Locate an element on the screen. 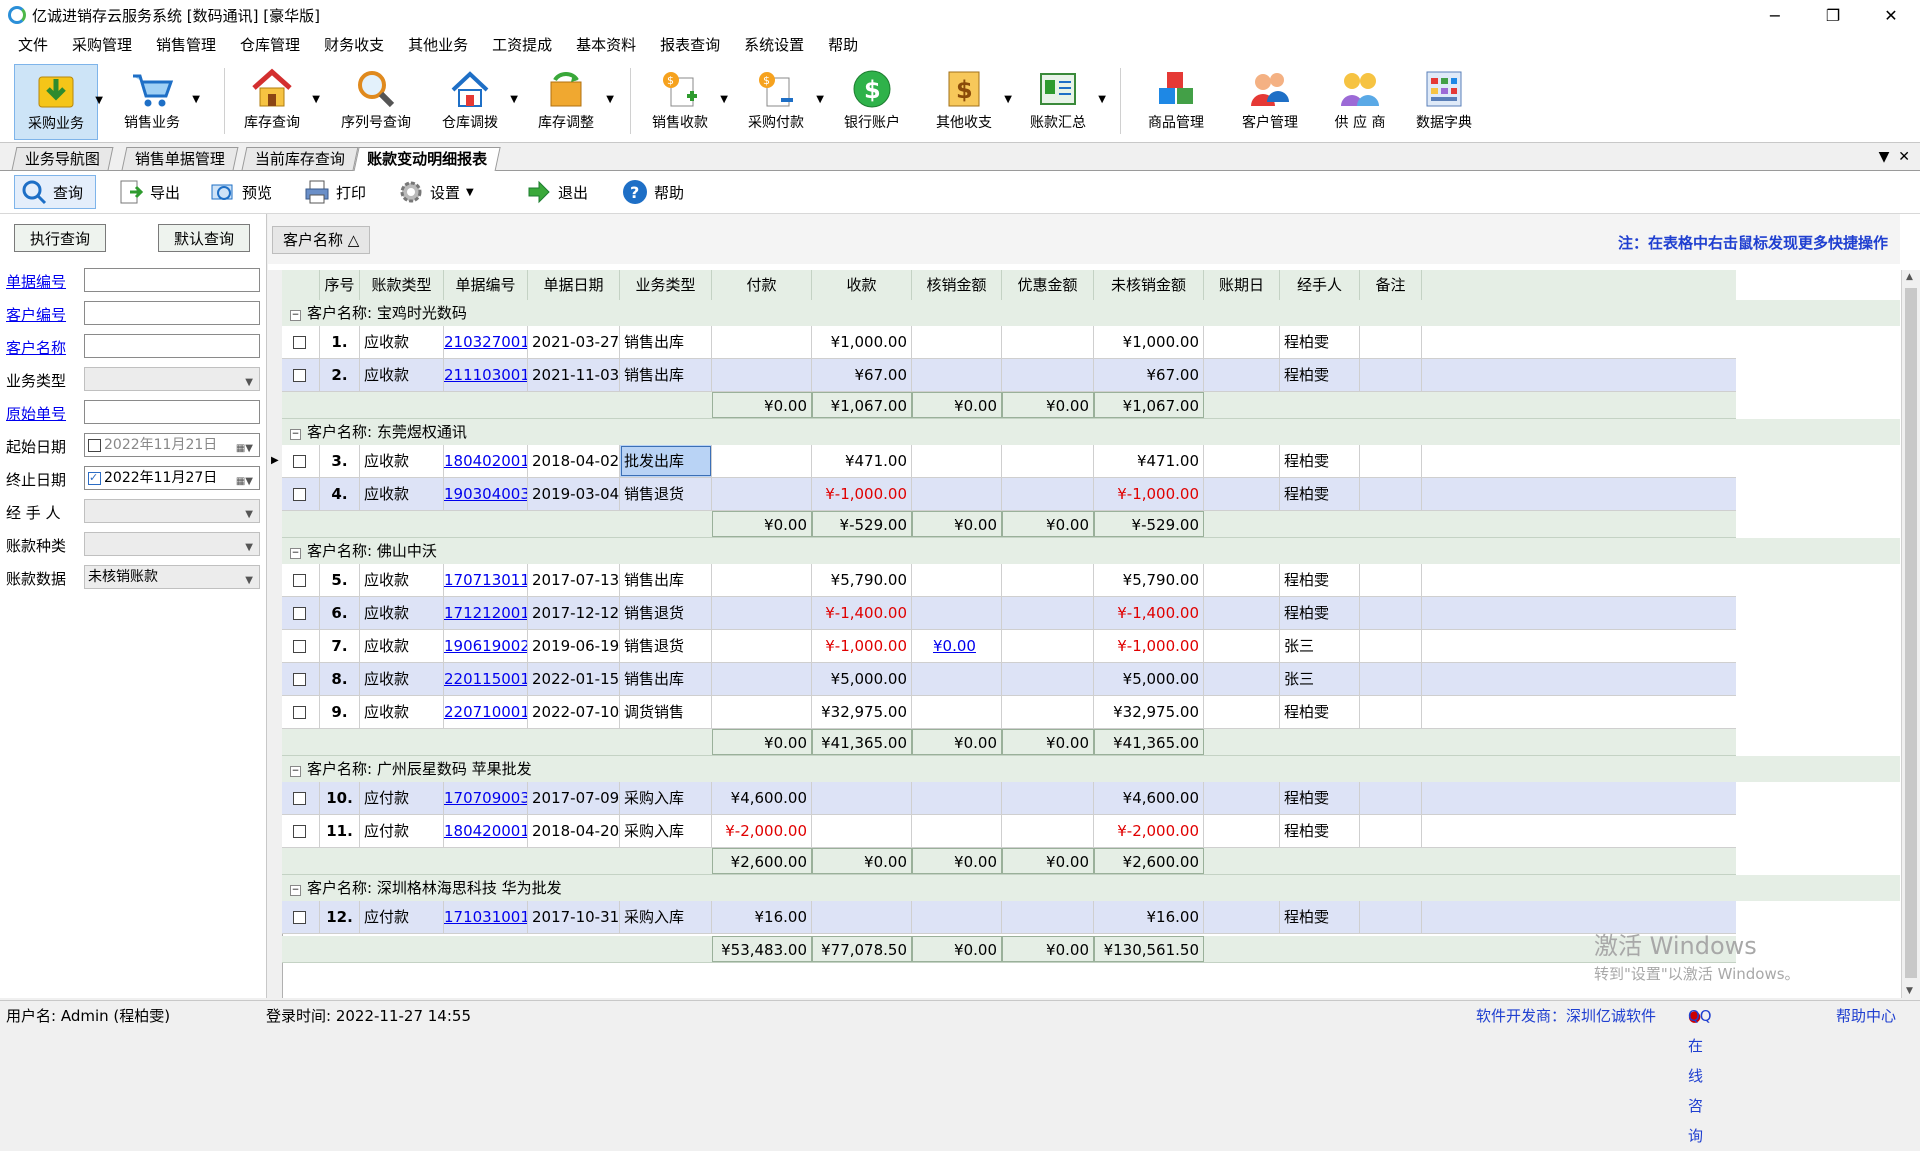  ribbon-other-income-button: $ 其他收支 ▼ is located at coordinates (967, 102).